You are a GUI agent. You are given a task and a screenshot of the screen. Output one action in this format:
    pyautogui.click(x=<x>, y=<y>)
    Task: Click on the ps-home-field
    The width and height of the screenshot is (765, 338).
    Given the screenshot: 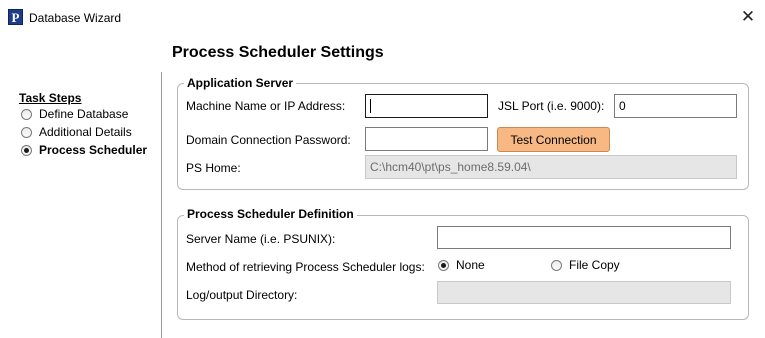 What is the action you would take?
    pyautogui.click(x=551, y=167)
    